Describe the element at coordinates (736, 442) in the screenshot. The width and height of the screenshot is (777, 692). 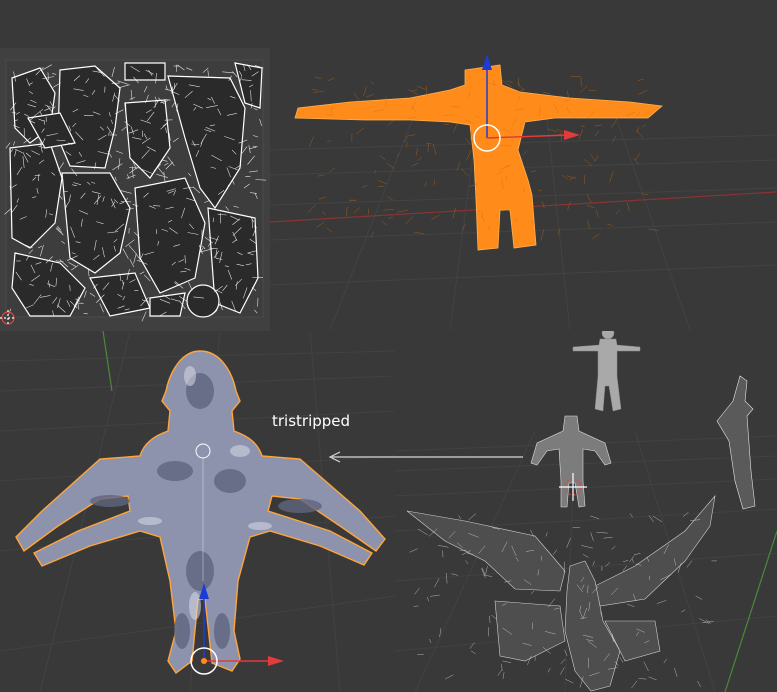
I see `tower-wireframe-mesh` at that location.